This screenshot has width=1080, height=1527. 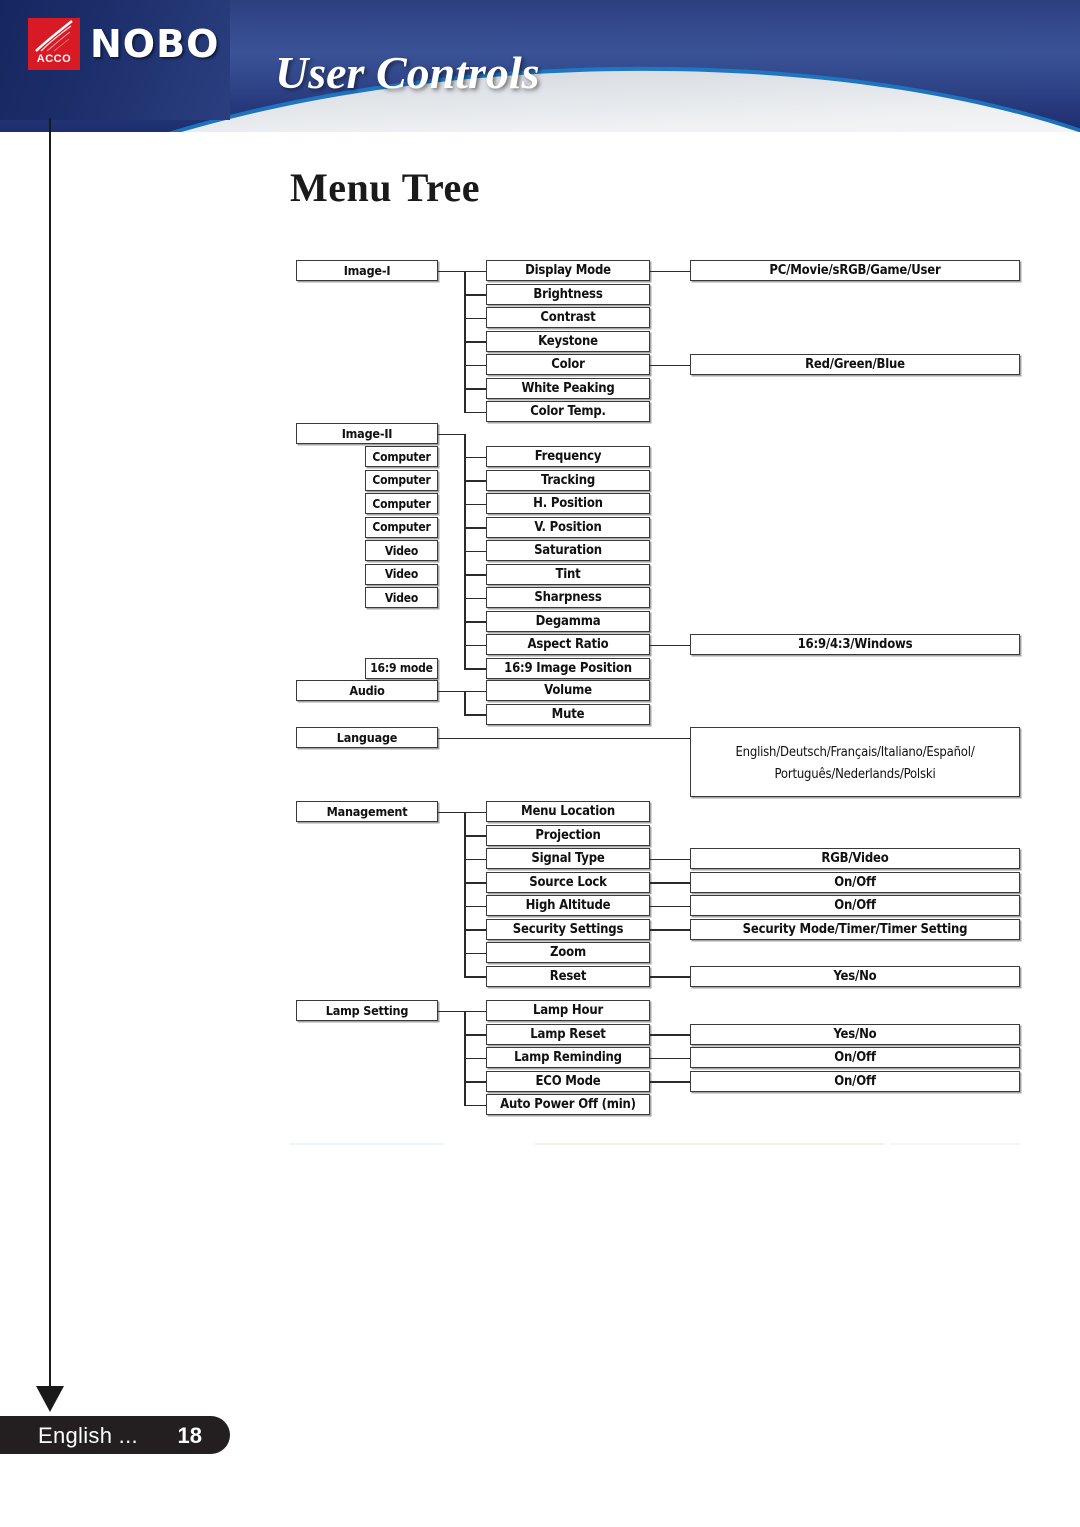 I want to click on node-source-tracking: Computer, so click(x=401, y=480).